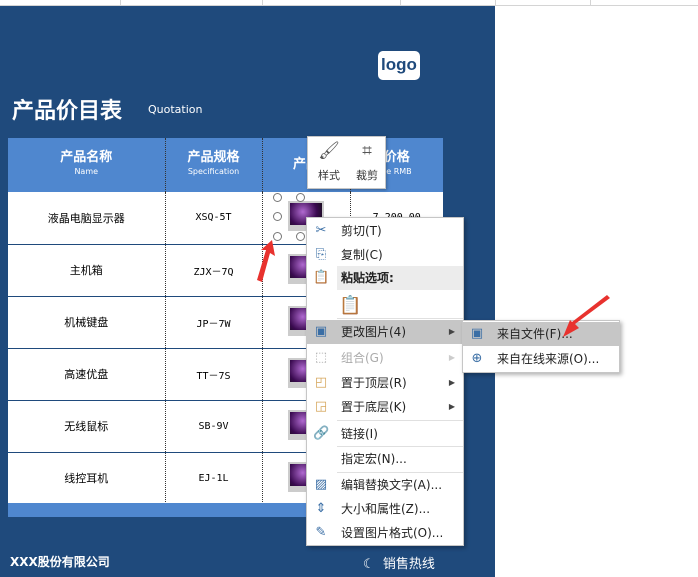 This screenshot has height=577, width=698. I want to click on annotation-arrows, so click(433, 288).